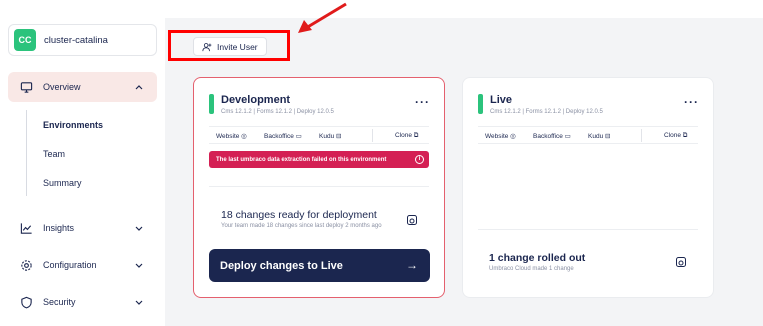  Describe the element at coordinates (59, 228) in the screenshot. I see `nav-insights-label: Insights` at that location.